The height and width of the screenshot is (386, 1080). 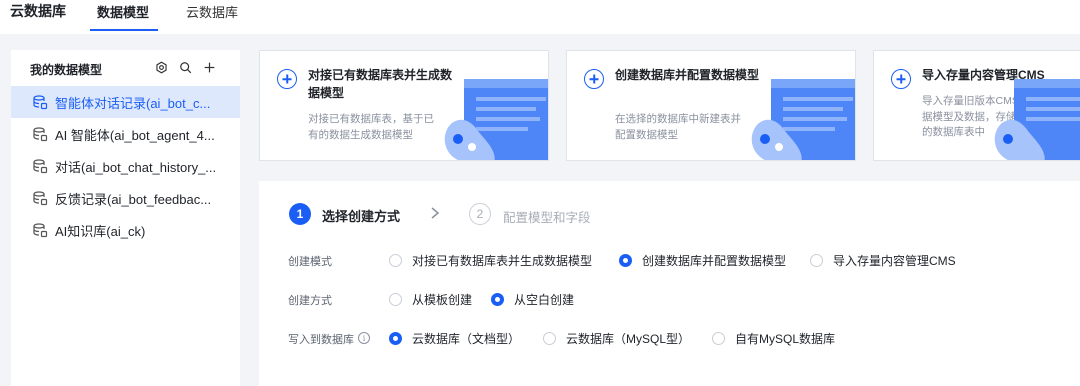 I want to click on top-bar: 云数据库 数据模型 云数据库, so click(x=540, y=17).